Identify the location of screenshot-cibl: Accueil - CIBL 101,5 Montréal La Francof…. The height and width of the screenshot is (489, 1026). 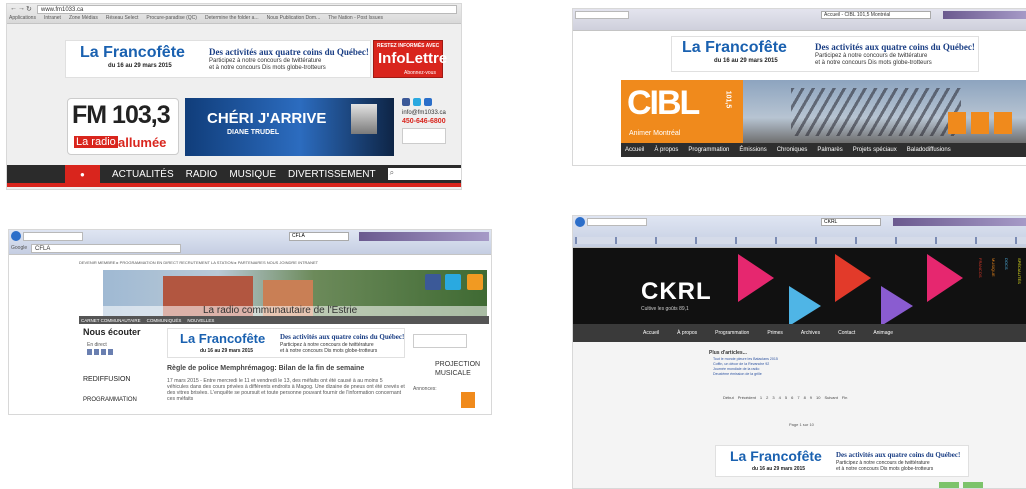
(799, 87).